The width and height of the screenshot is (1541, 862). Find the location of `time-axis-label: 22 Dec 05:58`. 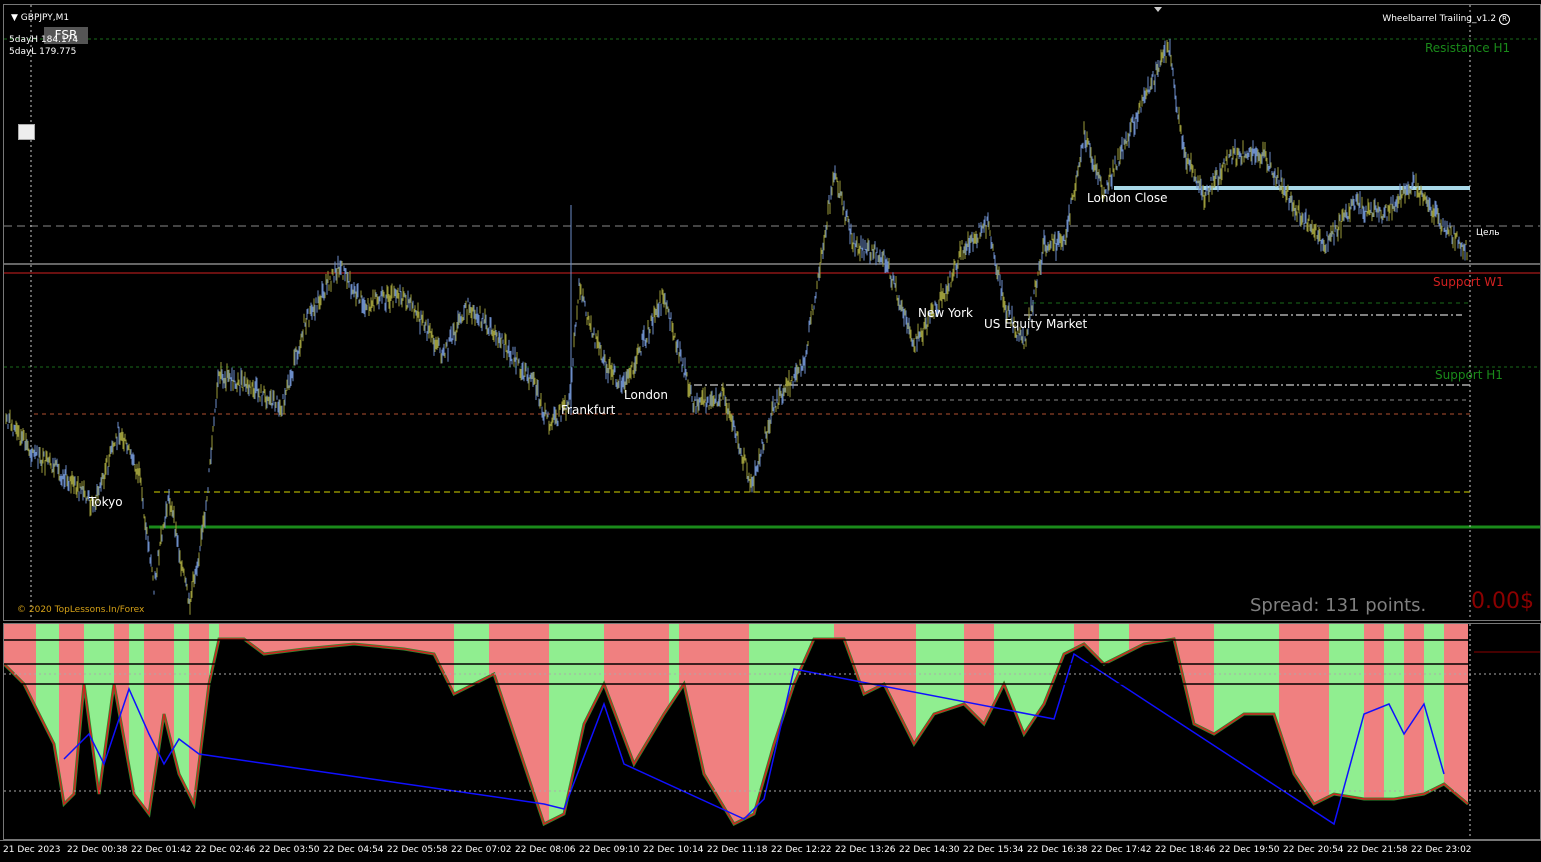

time-axis-label: 22 Dec 05:58 is located at coordinates (417, 850).